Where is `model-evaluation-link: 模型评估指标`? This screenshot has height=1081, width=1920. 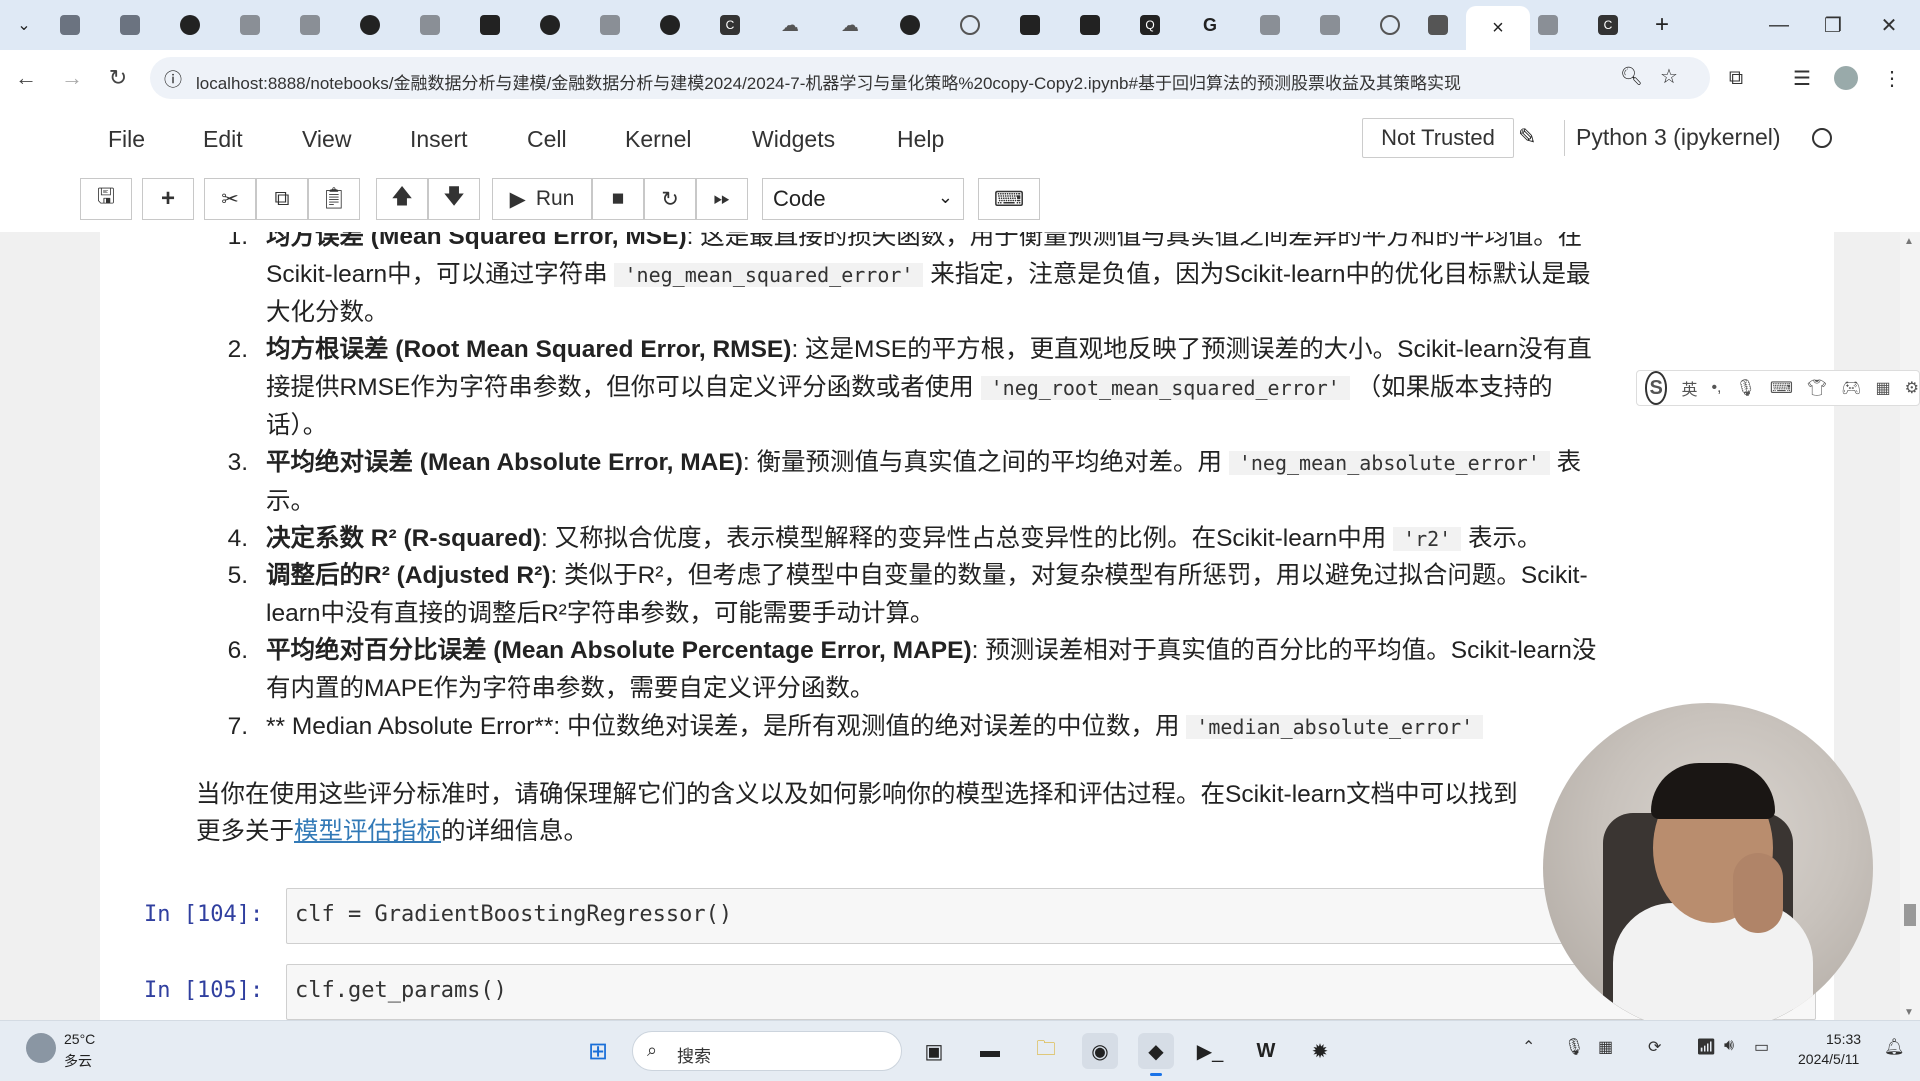 model-evaluation-link: 模型评估指标 is located at coordinates (367, 831).